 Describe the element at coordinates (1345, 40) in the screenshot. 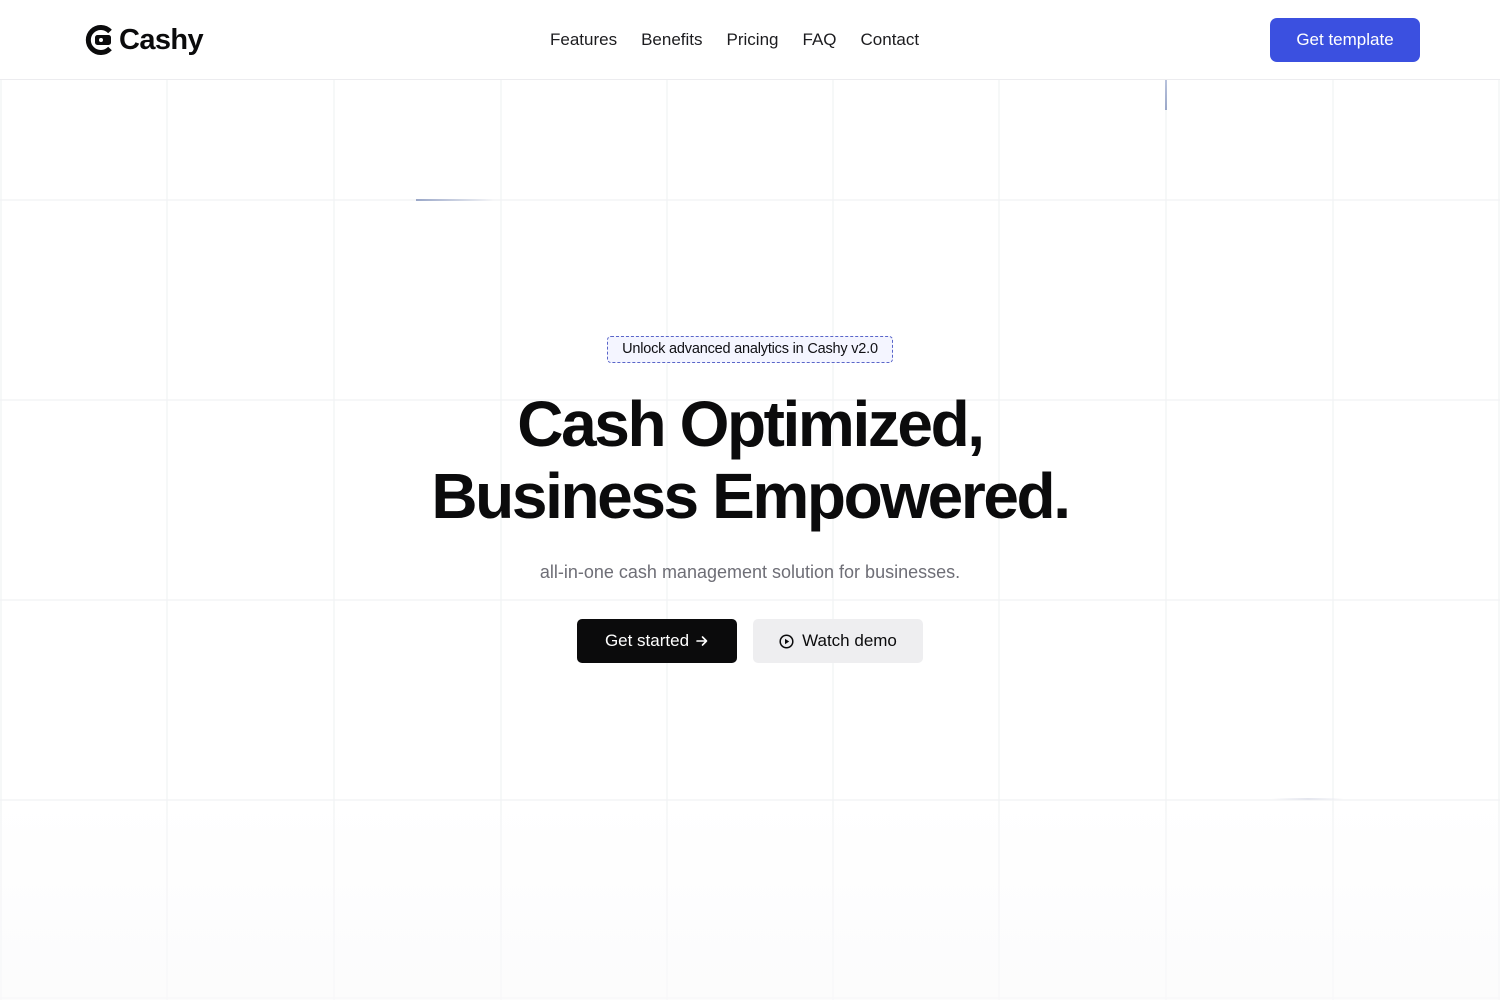

I see `get-template-button: Get template` at that location.